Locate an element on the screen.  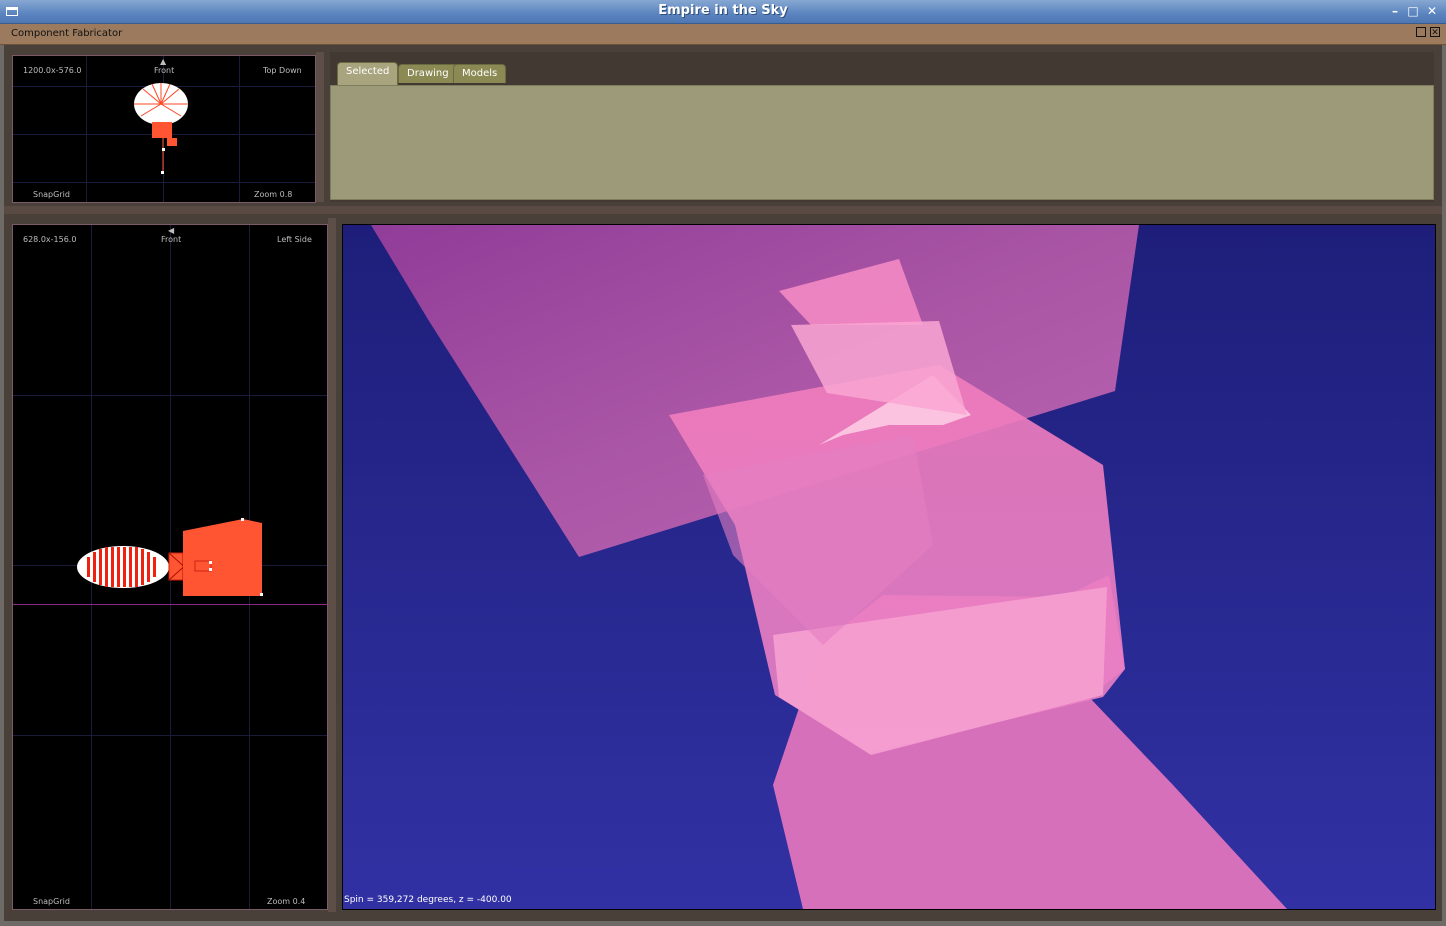
inner-close-icon: ✕ is located at coordinates (1435, 32).